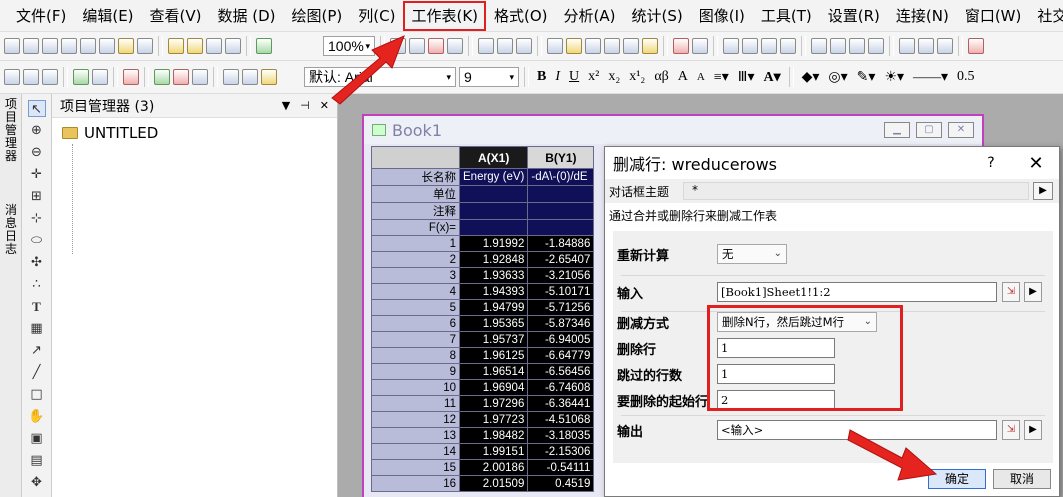  I want to click on bar-chart-icon, so click(838, 46).